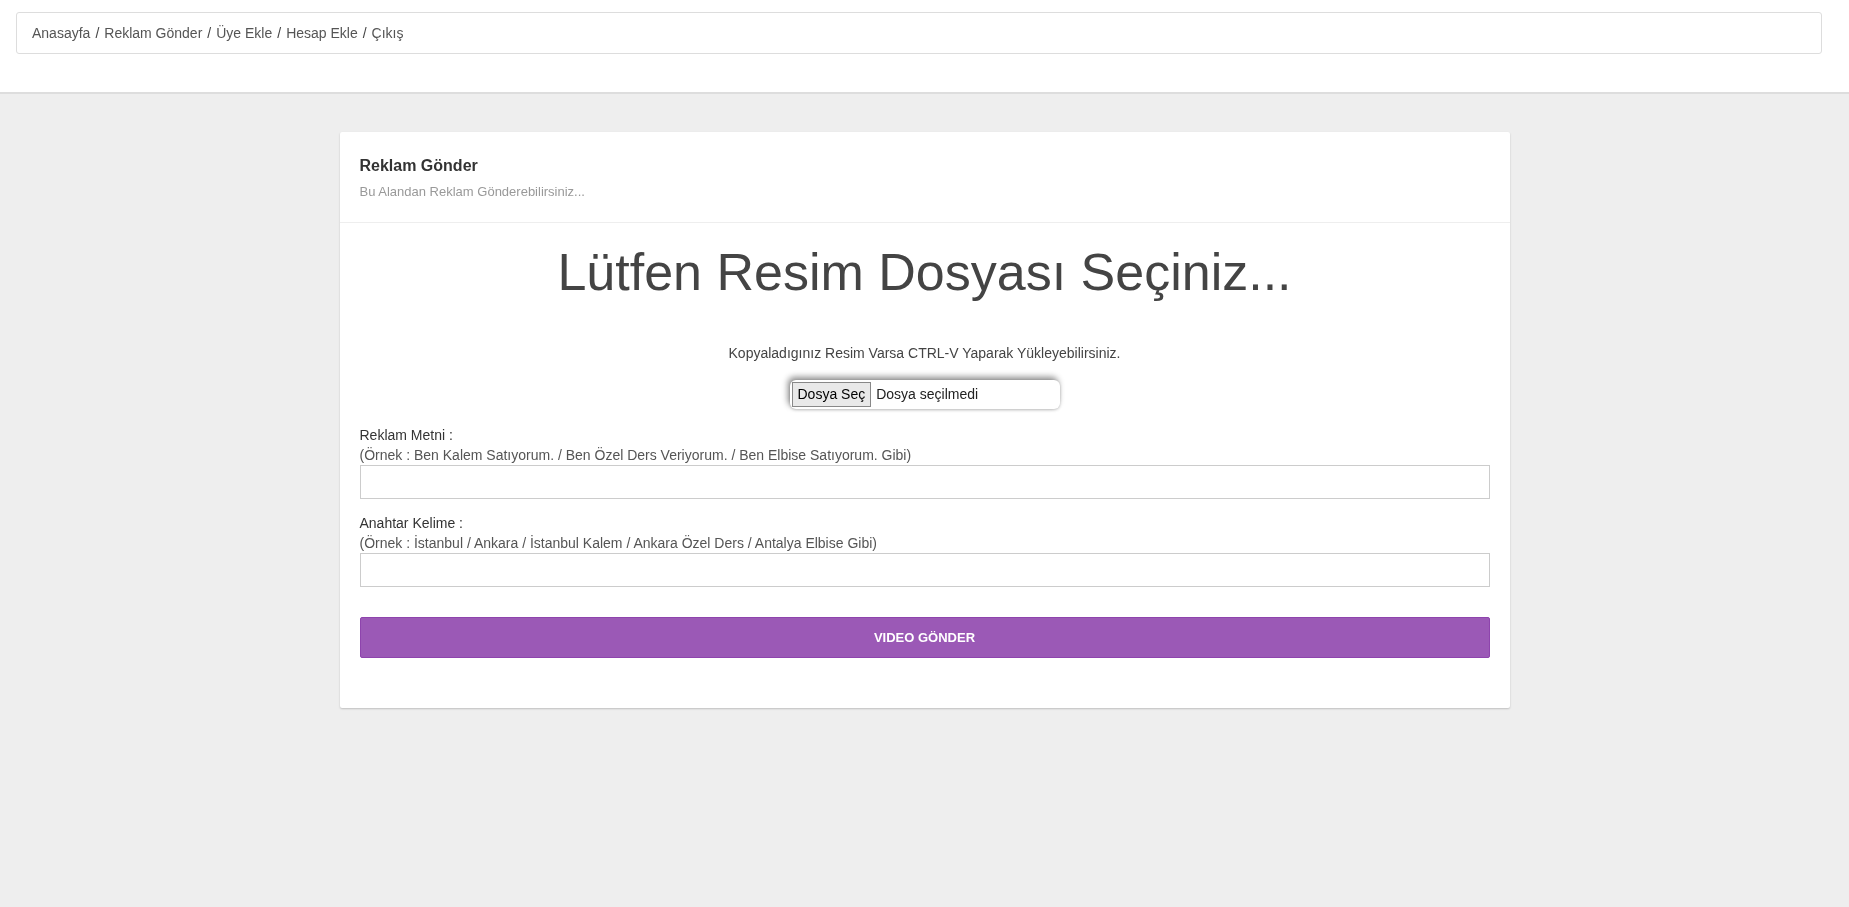  What do you see at coordinates (927, 394) in the screenshot?
I see `file-status-text: Dosya seçilmedi` at bounding box center [927, 394].